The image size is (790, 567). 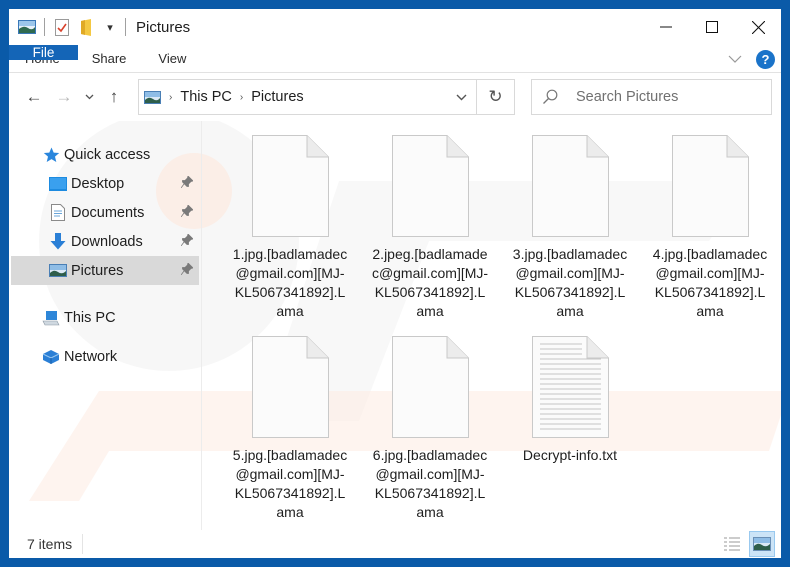 I want to click on address-dropdown-button, so click(x=461, y=97).